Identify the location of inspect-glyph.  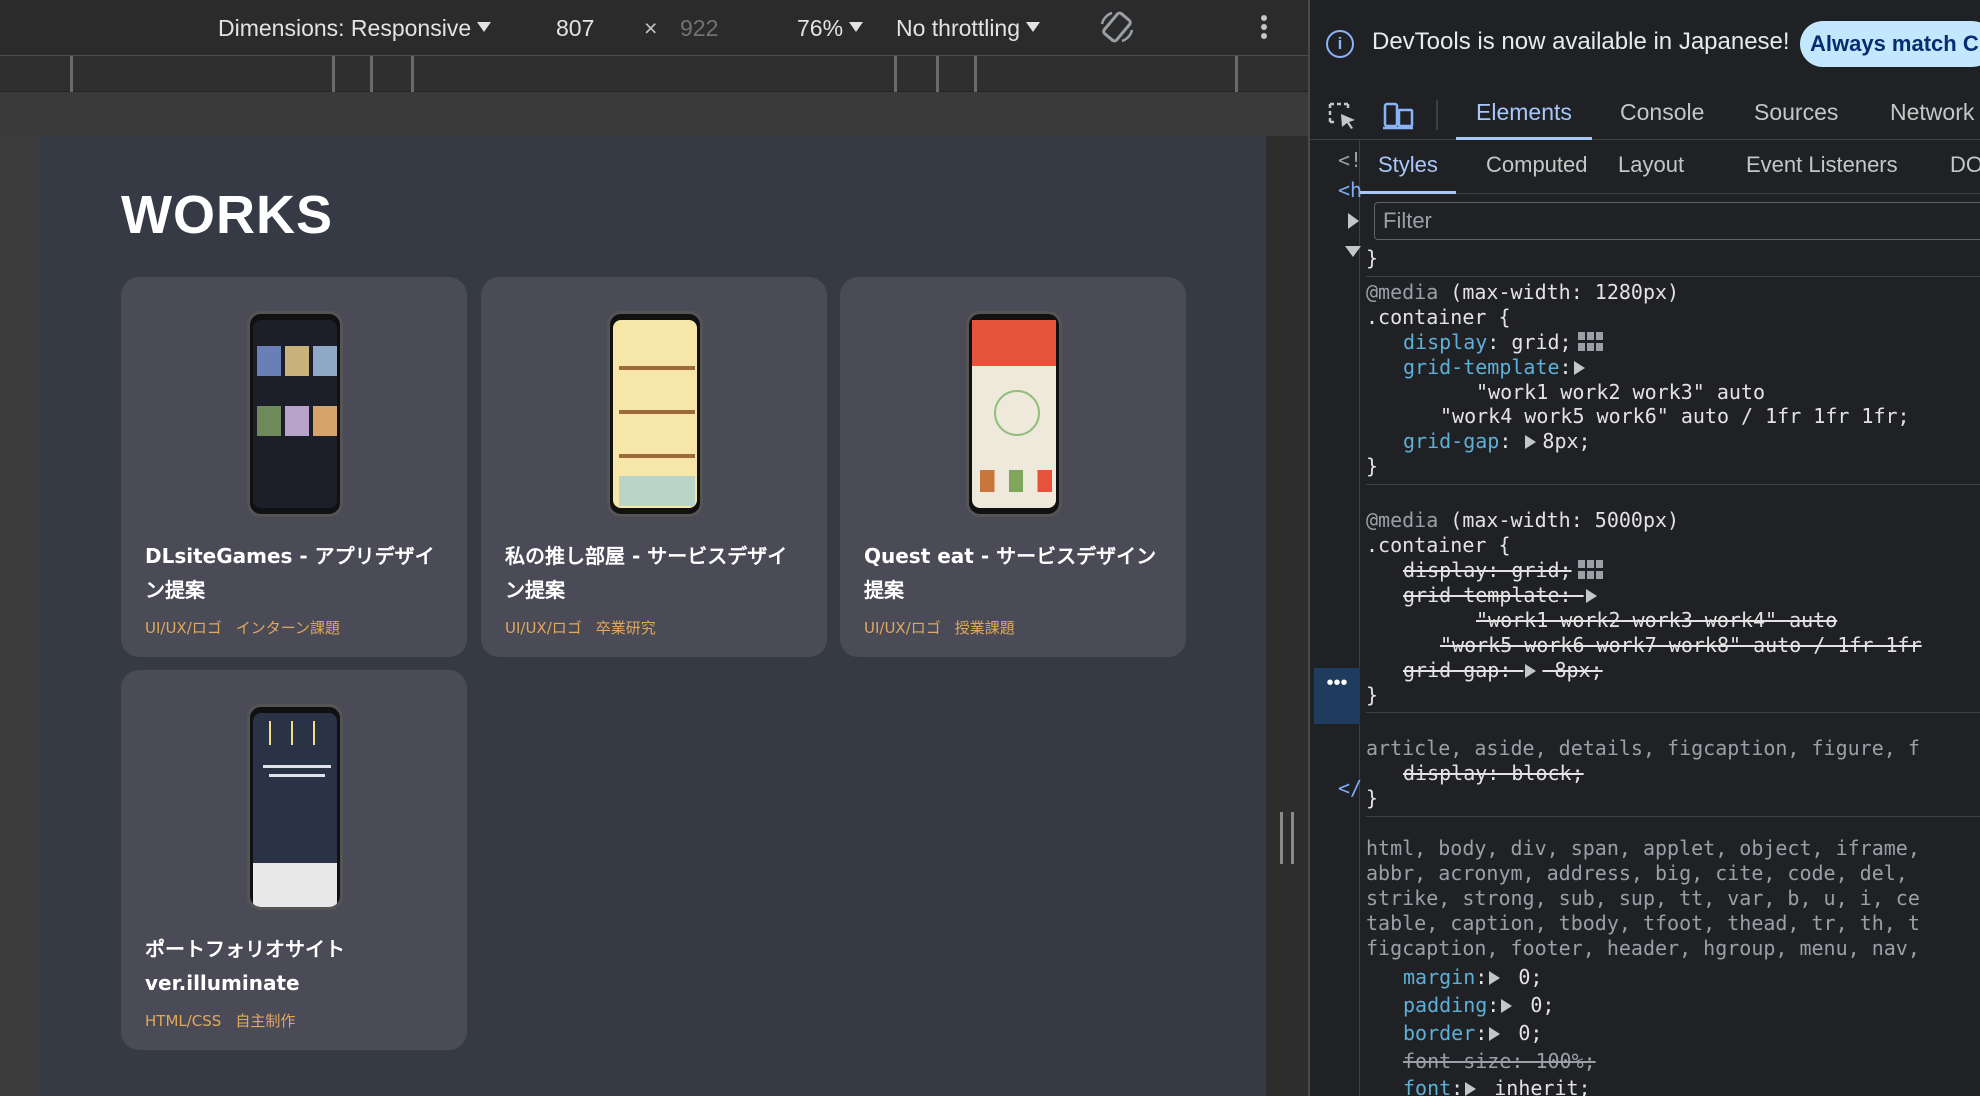
(1341, 115).